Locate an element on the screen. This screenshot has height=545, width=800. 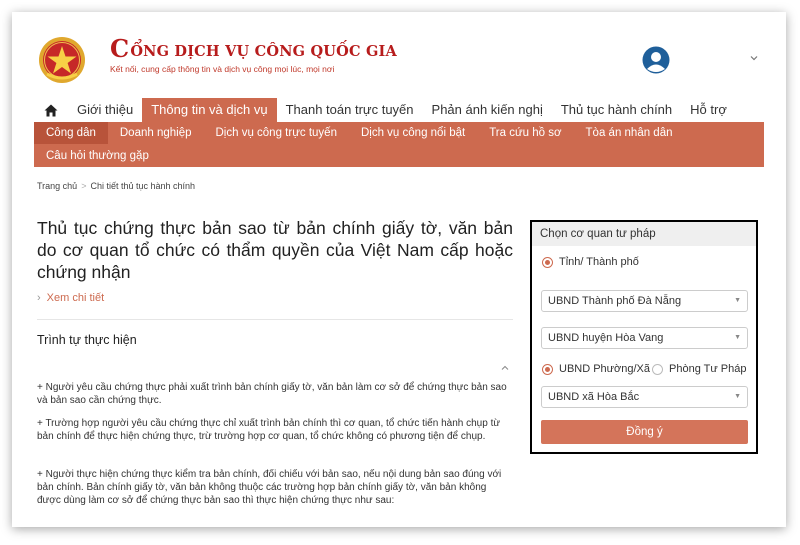
nav-item-thanh-toan: Thanh toán trực tuyến is located at coordinates (350, 110).